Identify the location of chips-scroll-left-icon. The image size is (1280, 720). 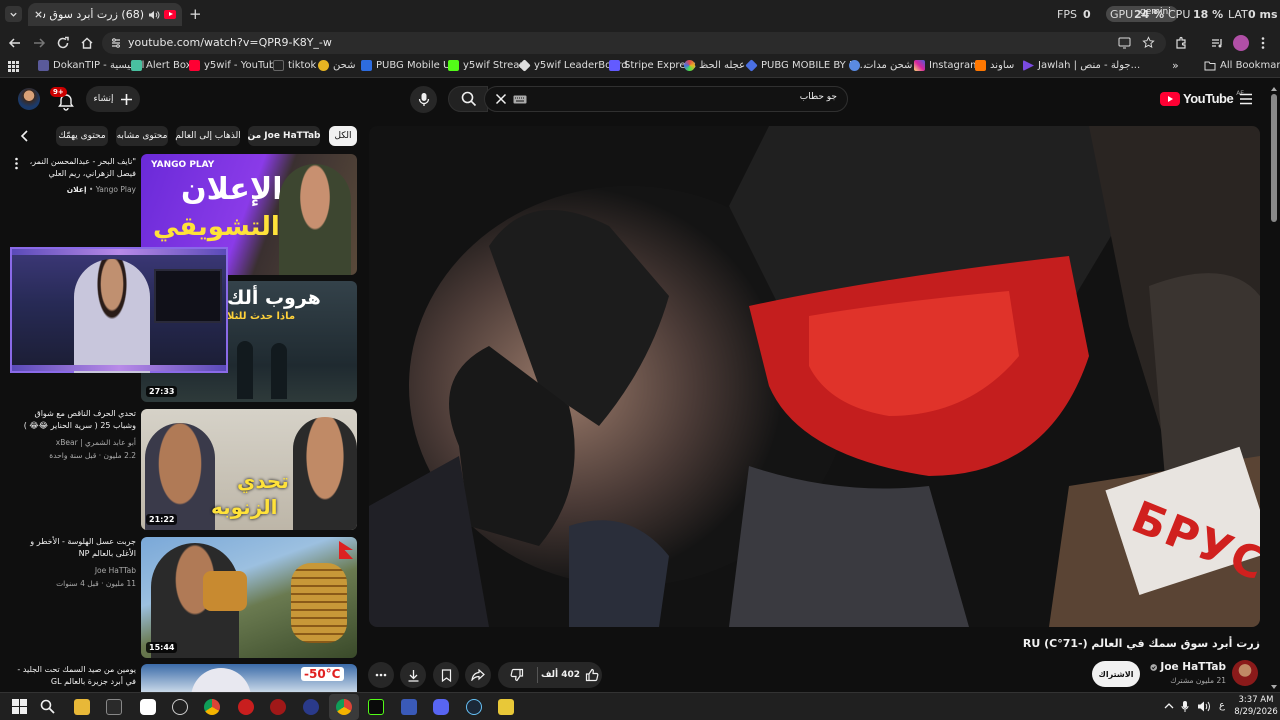
(25, 136).